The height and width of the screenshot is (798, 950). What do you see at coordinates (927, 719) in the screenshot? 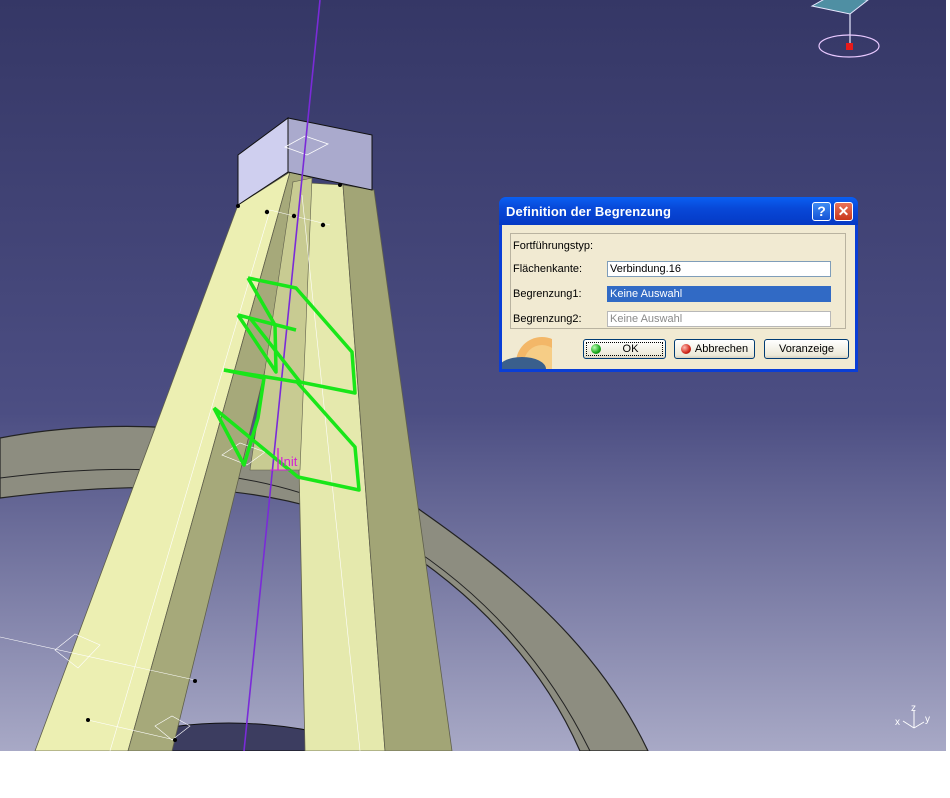
I see `axis-y-label: y` at bounding box center [927, 719].